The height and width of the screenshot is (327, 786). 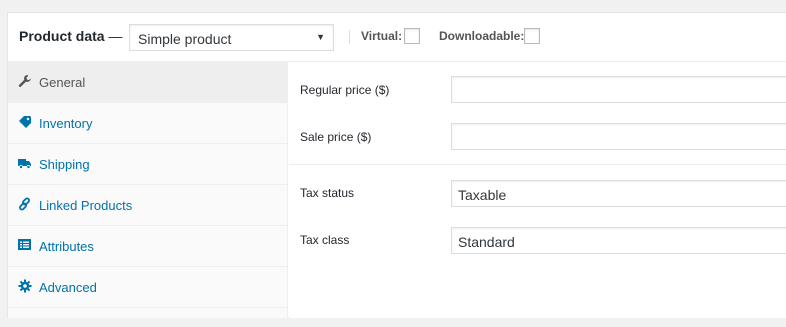 What do you see at coordinates (618, 136) in the screenshot?
I see `sale-price-input` at bounding box center [618, 136].